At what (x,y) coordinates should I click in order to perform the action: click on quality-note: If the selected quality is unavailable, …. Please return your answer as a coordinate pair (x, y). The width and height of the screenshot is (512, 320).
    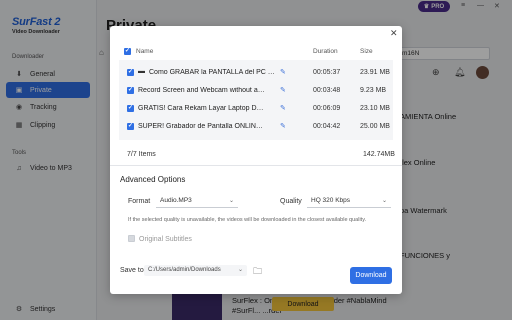
    Looking at the image, I should click on (247, 220).